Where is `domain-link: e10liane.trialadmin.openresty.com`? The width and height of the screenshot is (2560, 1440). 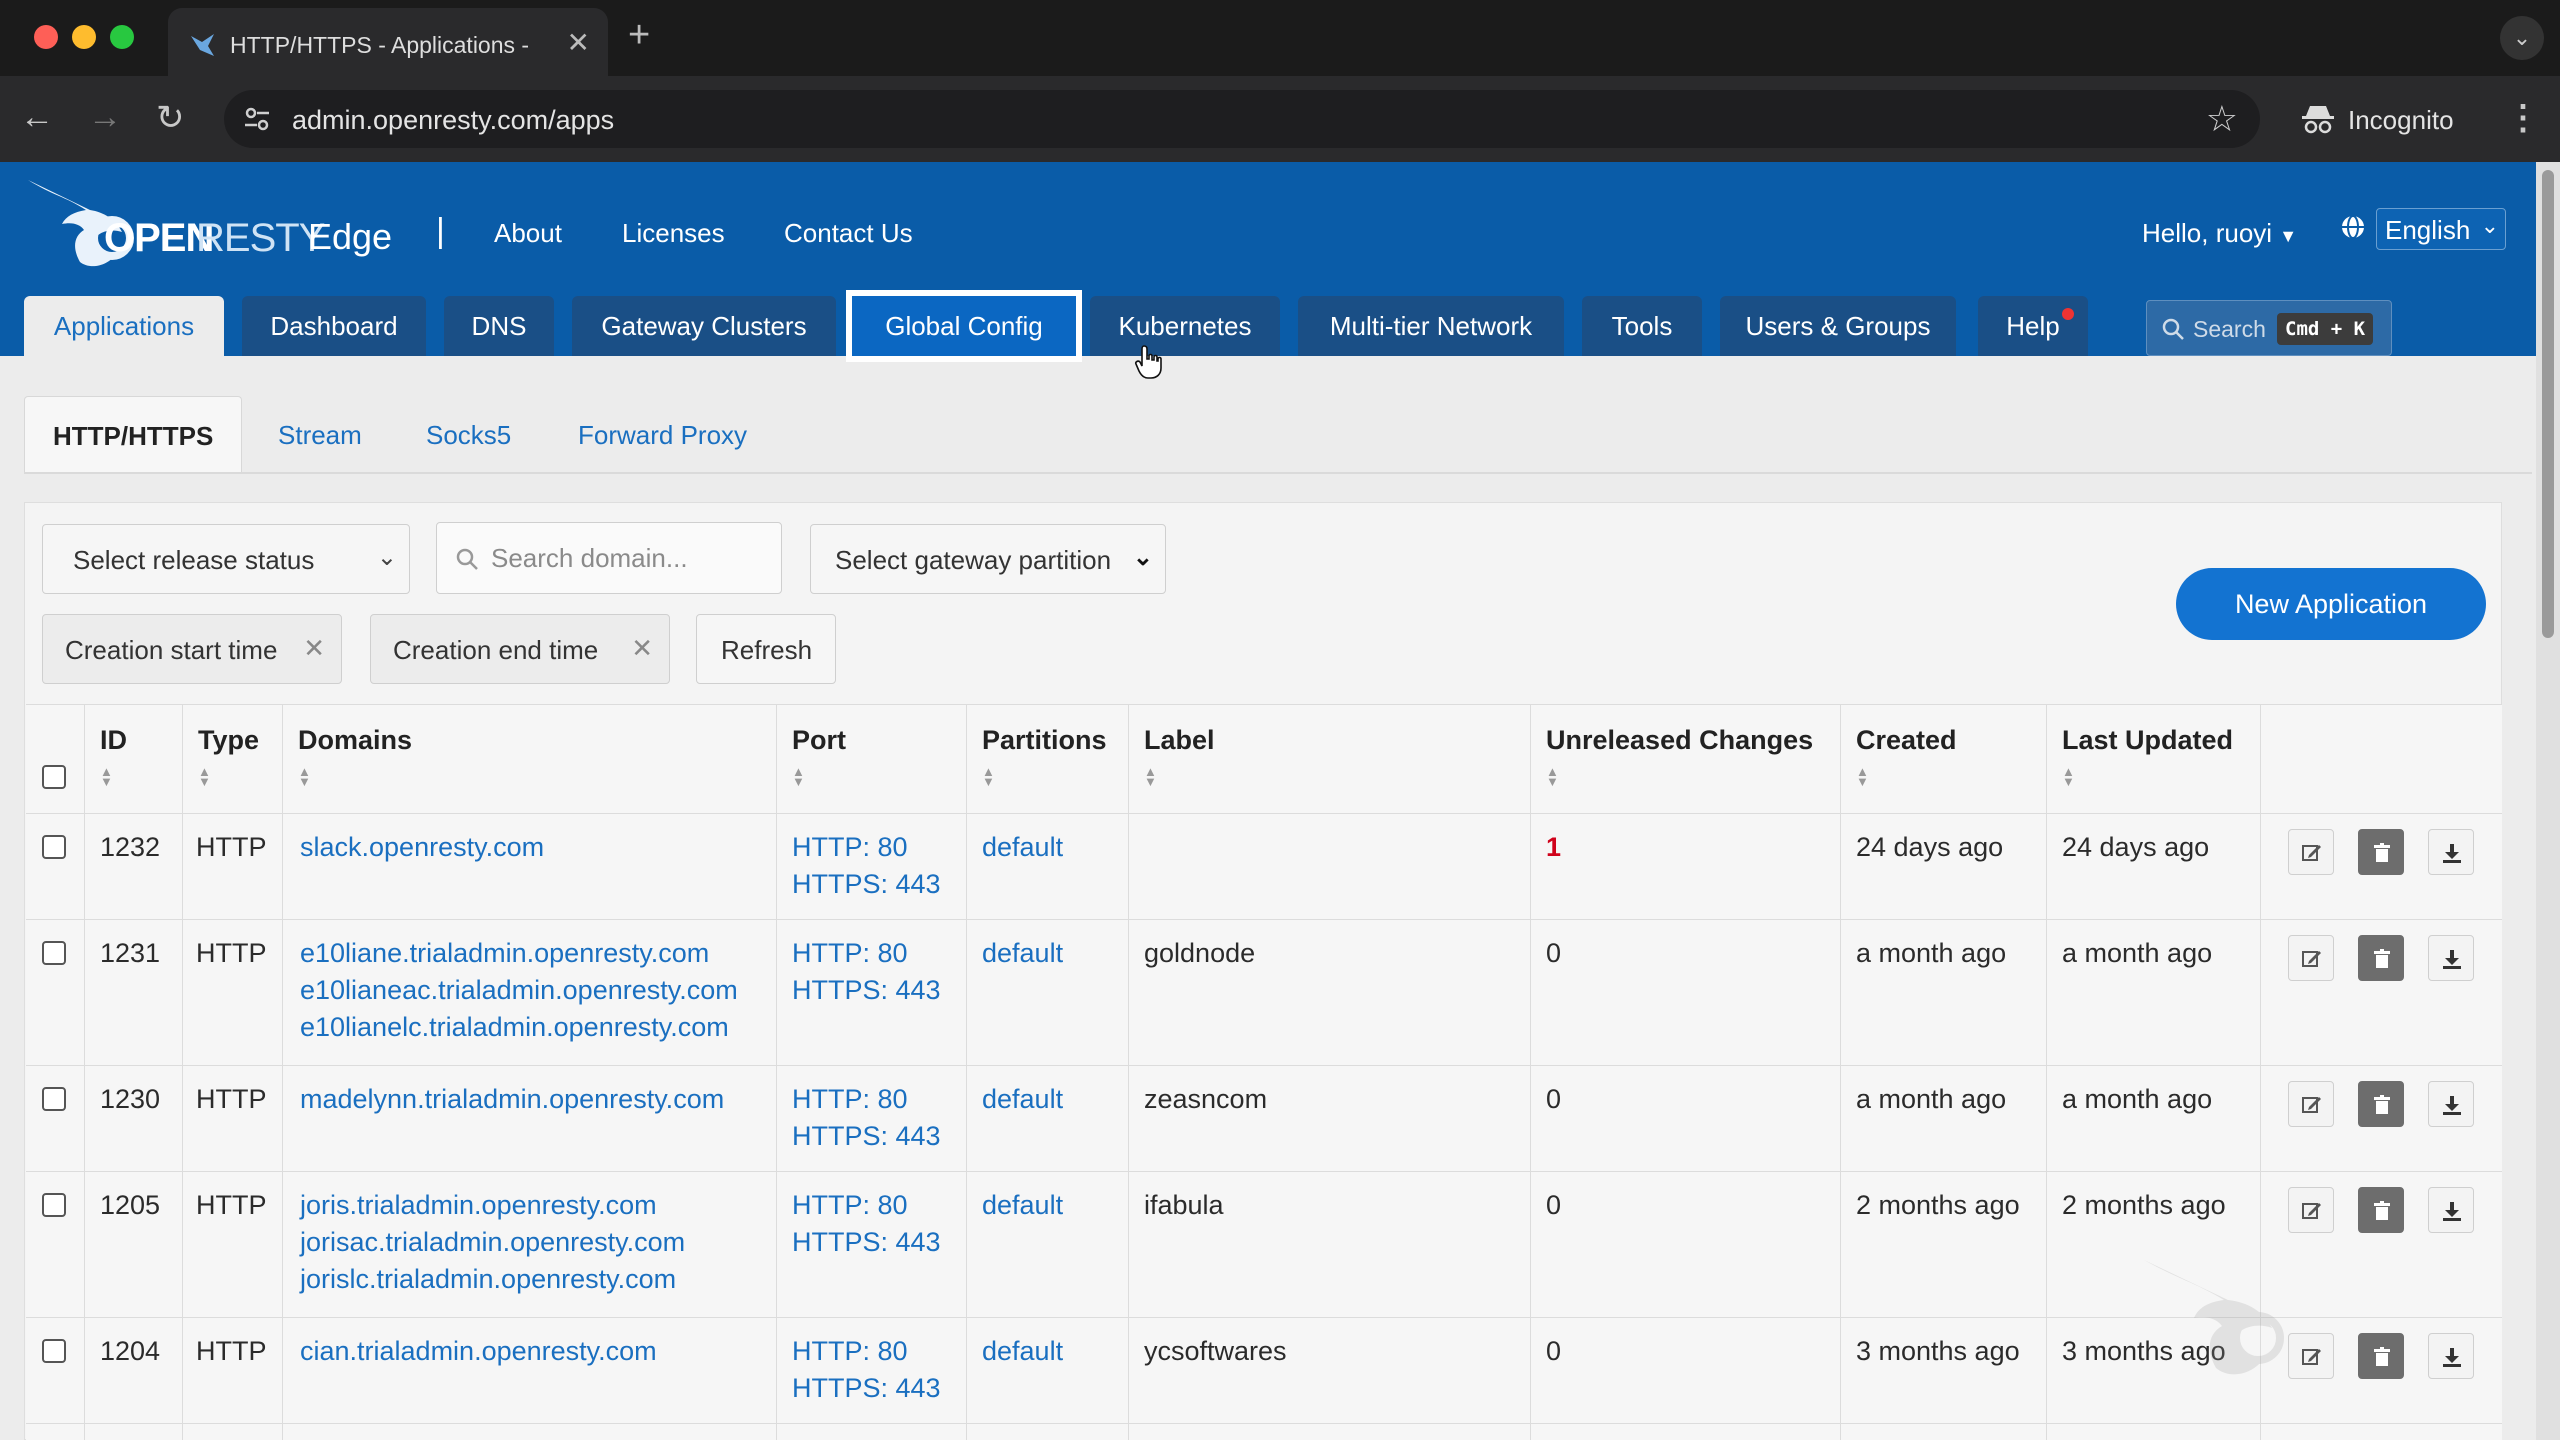
domain-link: e10liane.trialadmin.openresty.com is located at coordinates (504, 953).